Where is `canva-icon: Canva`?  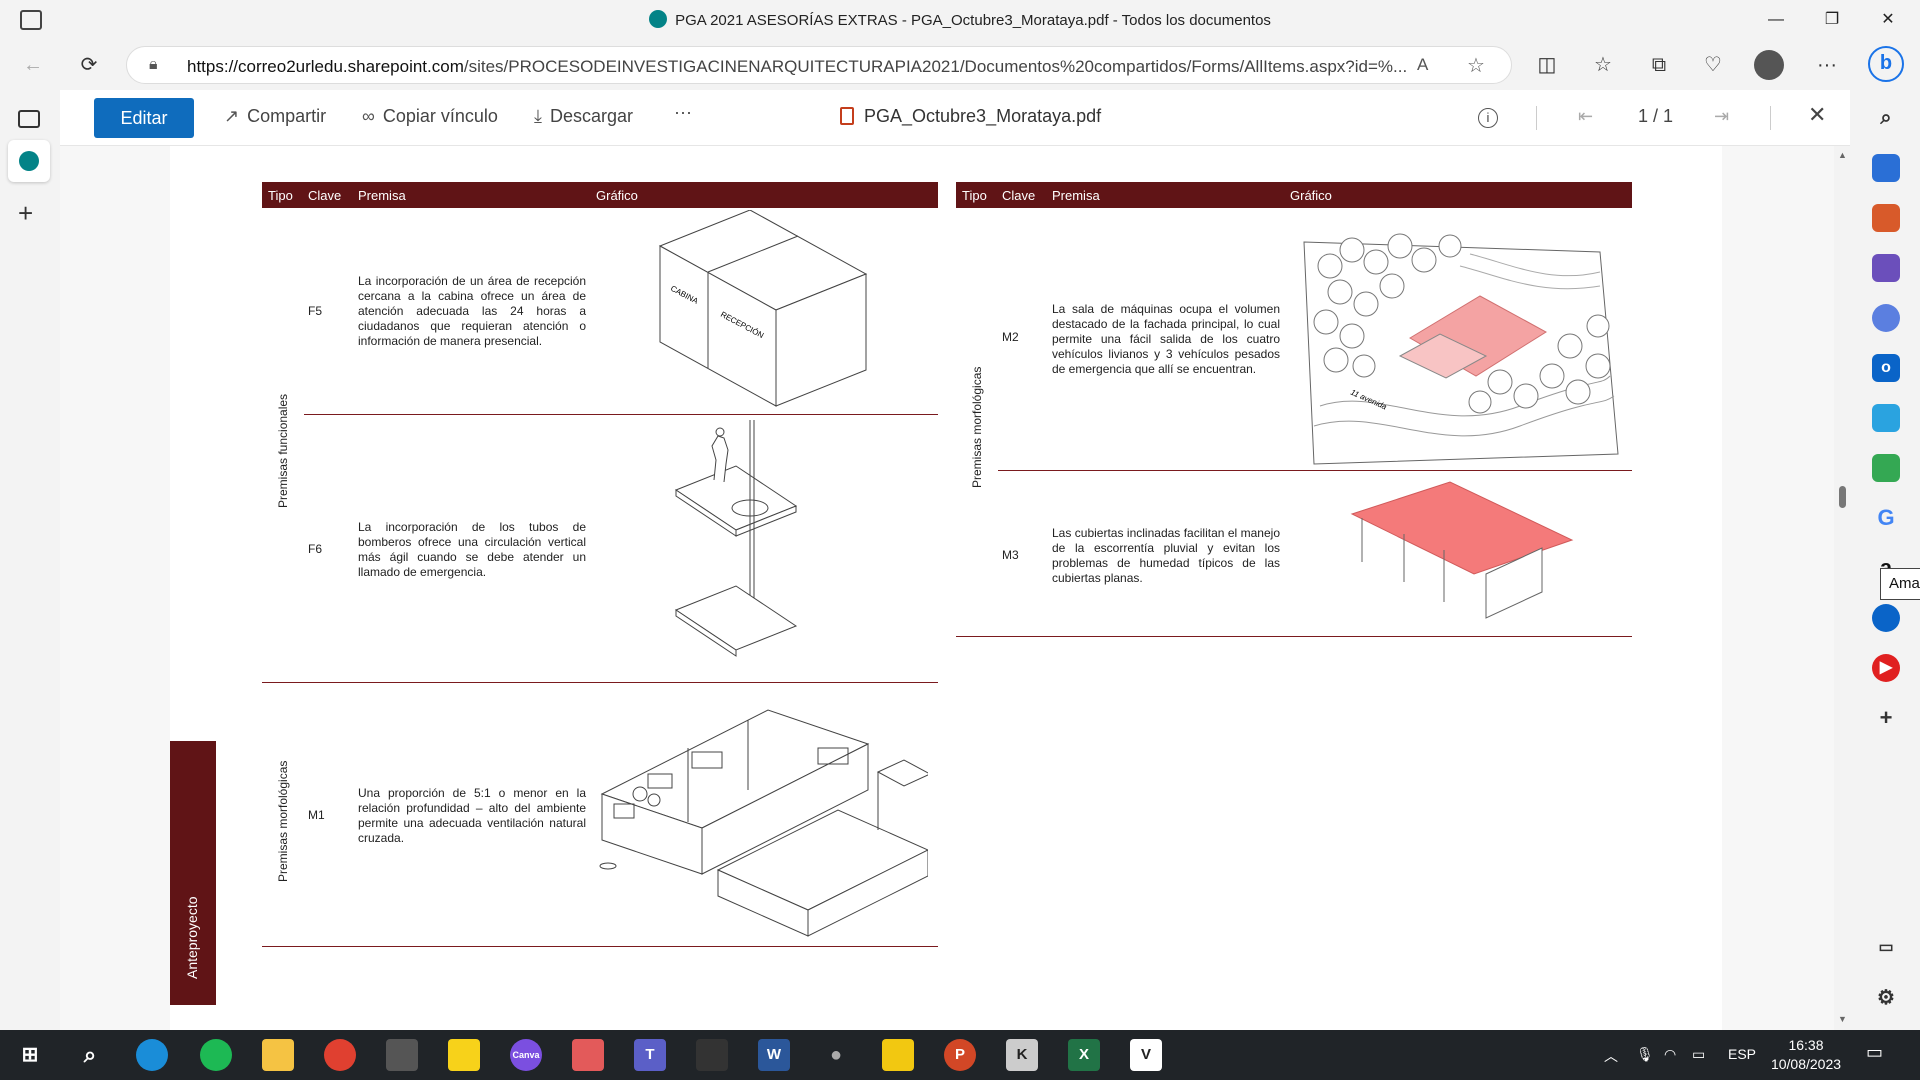 canva-icon: Canva is located at coordinates (526, 1055).